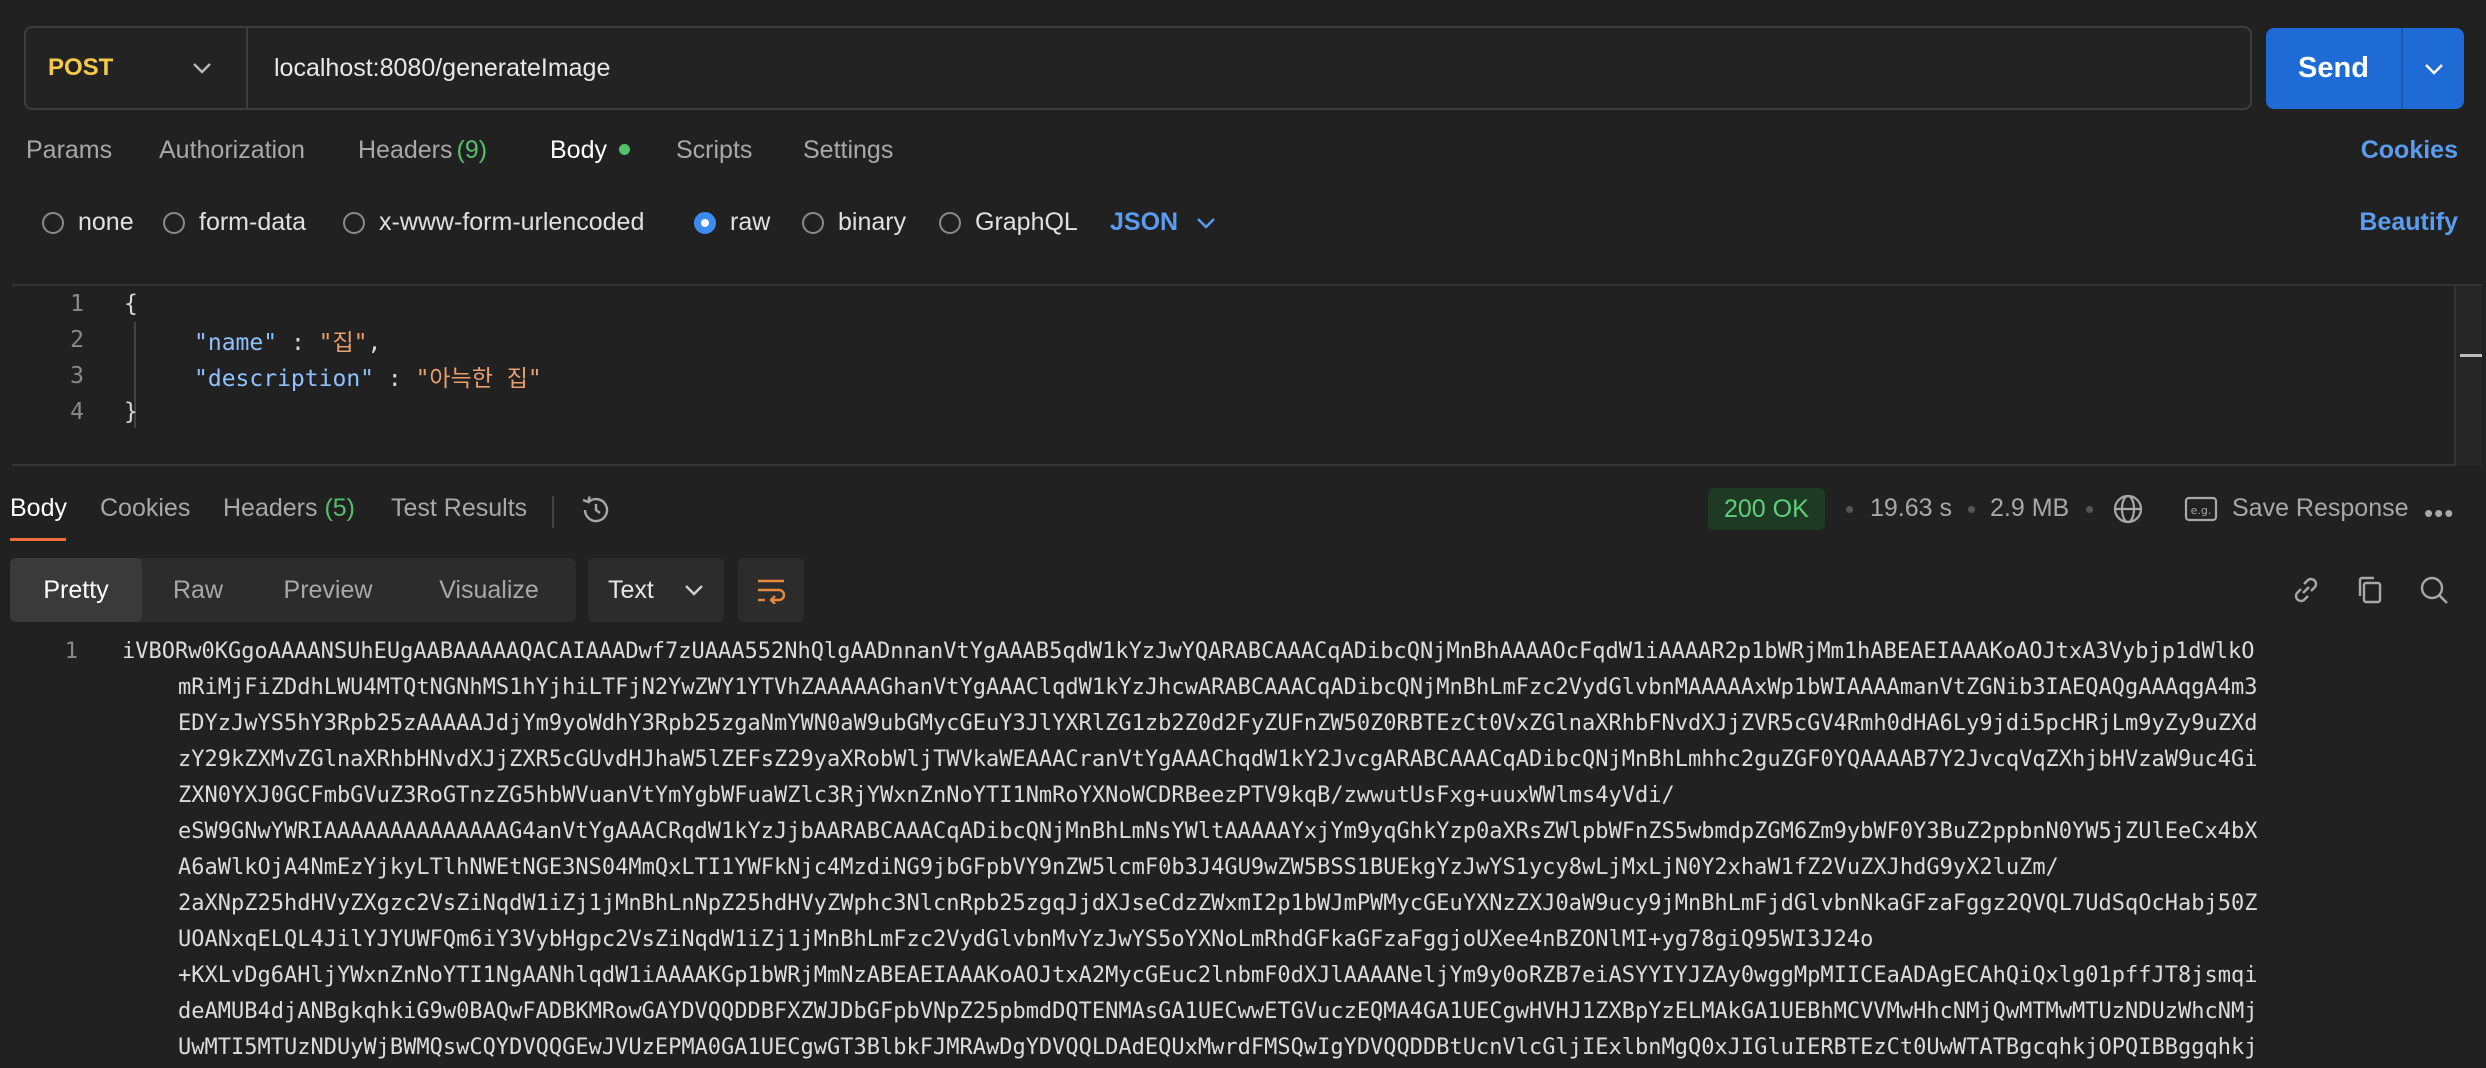  What do you see at coordinates (489, 590) in the screenshot?
I see `view-visualize-button: Visualize` at bounding box center [489, 590].